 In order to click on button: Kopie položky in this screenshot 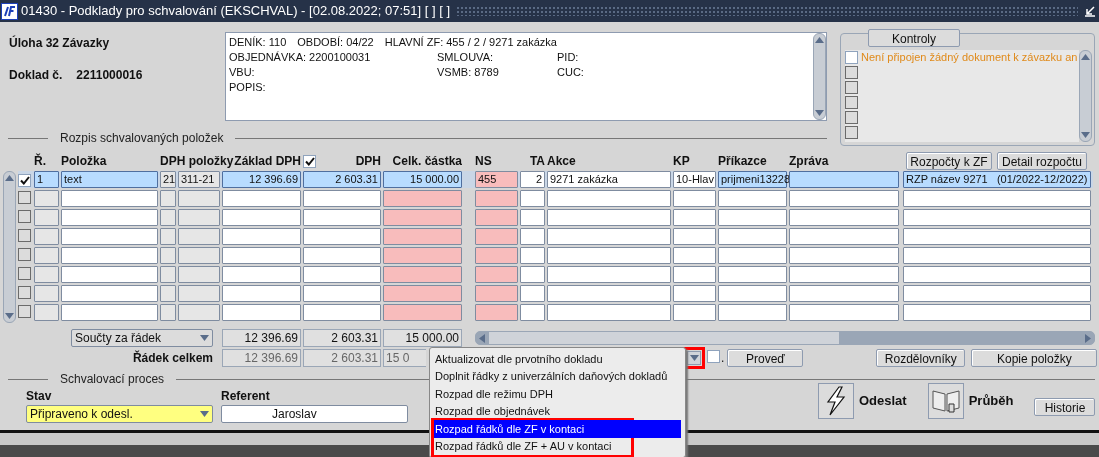, I will do `click(1034, 358)`.